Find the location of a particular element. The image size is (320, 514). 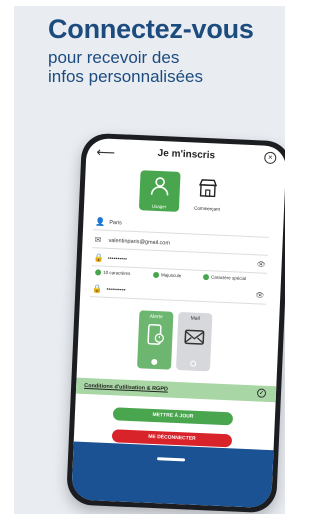

radio-selected-icon is located at coordinates (154, 362).